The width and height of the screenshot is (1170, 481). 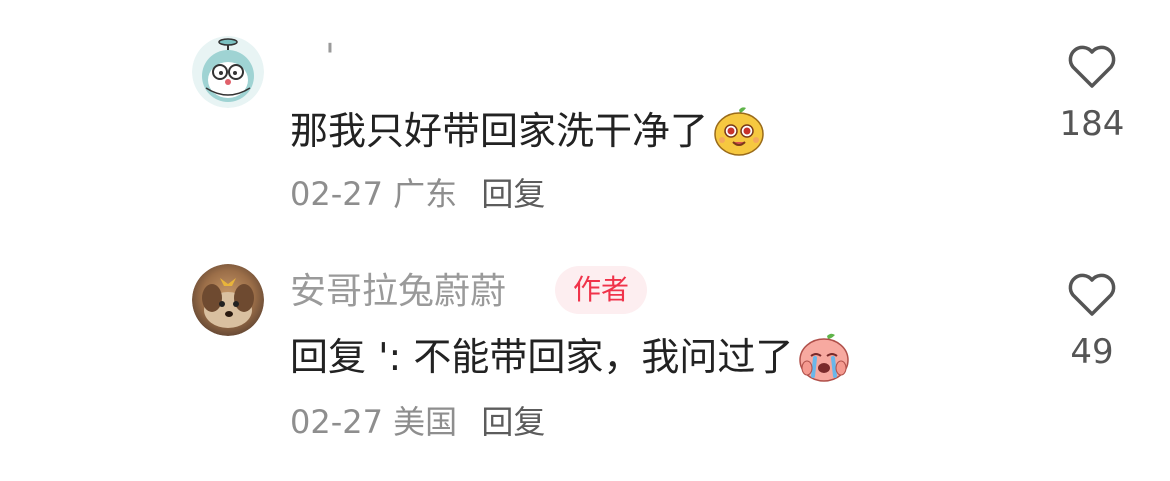 I want to click on mango-smile-emoji-icon, so click(x=739, y=131).